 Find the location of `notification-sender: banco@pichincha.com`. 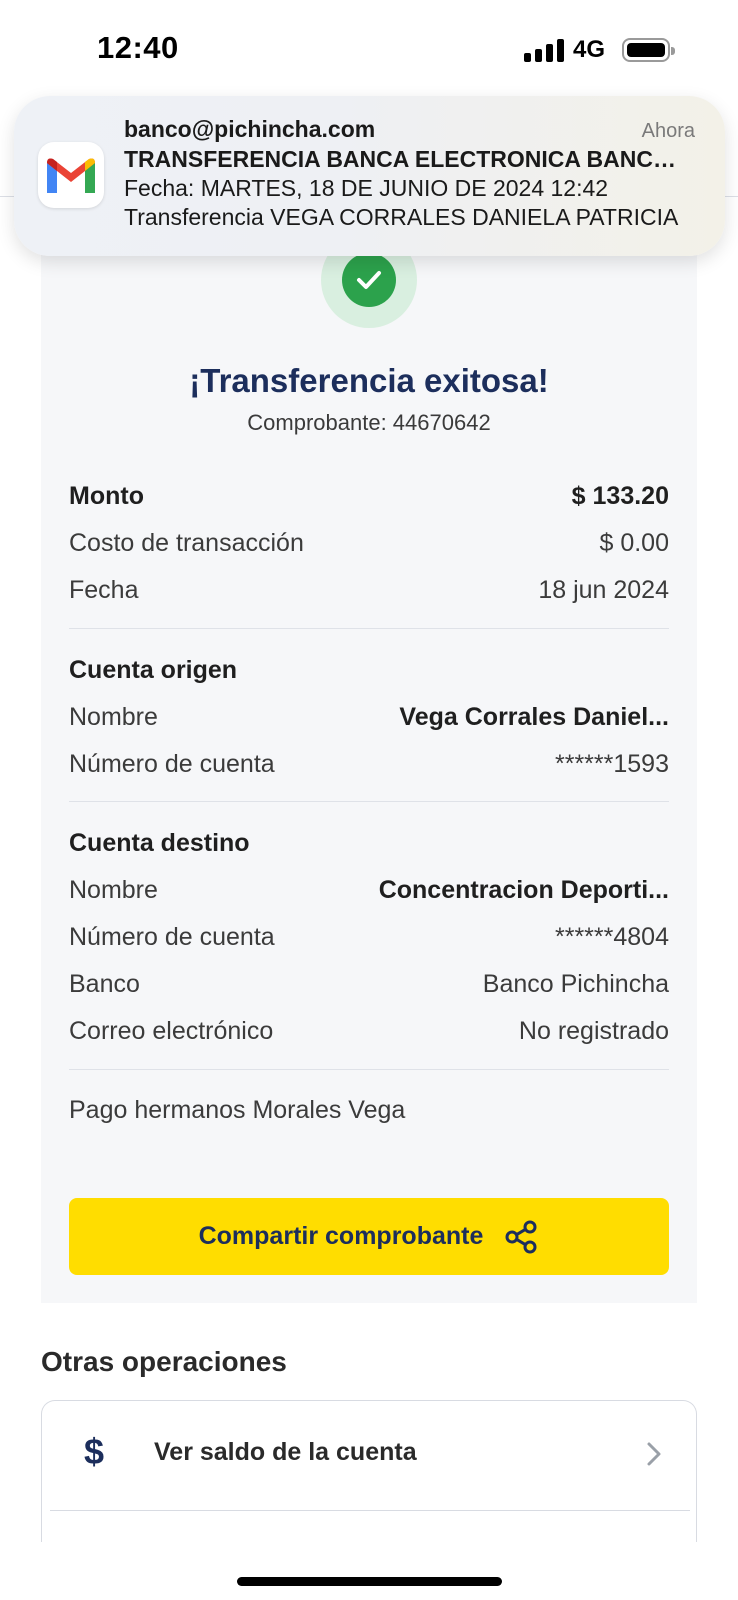

notification-sender: banco@pichincha.com is located at coordinates (250, 129).